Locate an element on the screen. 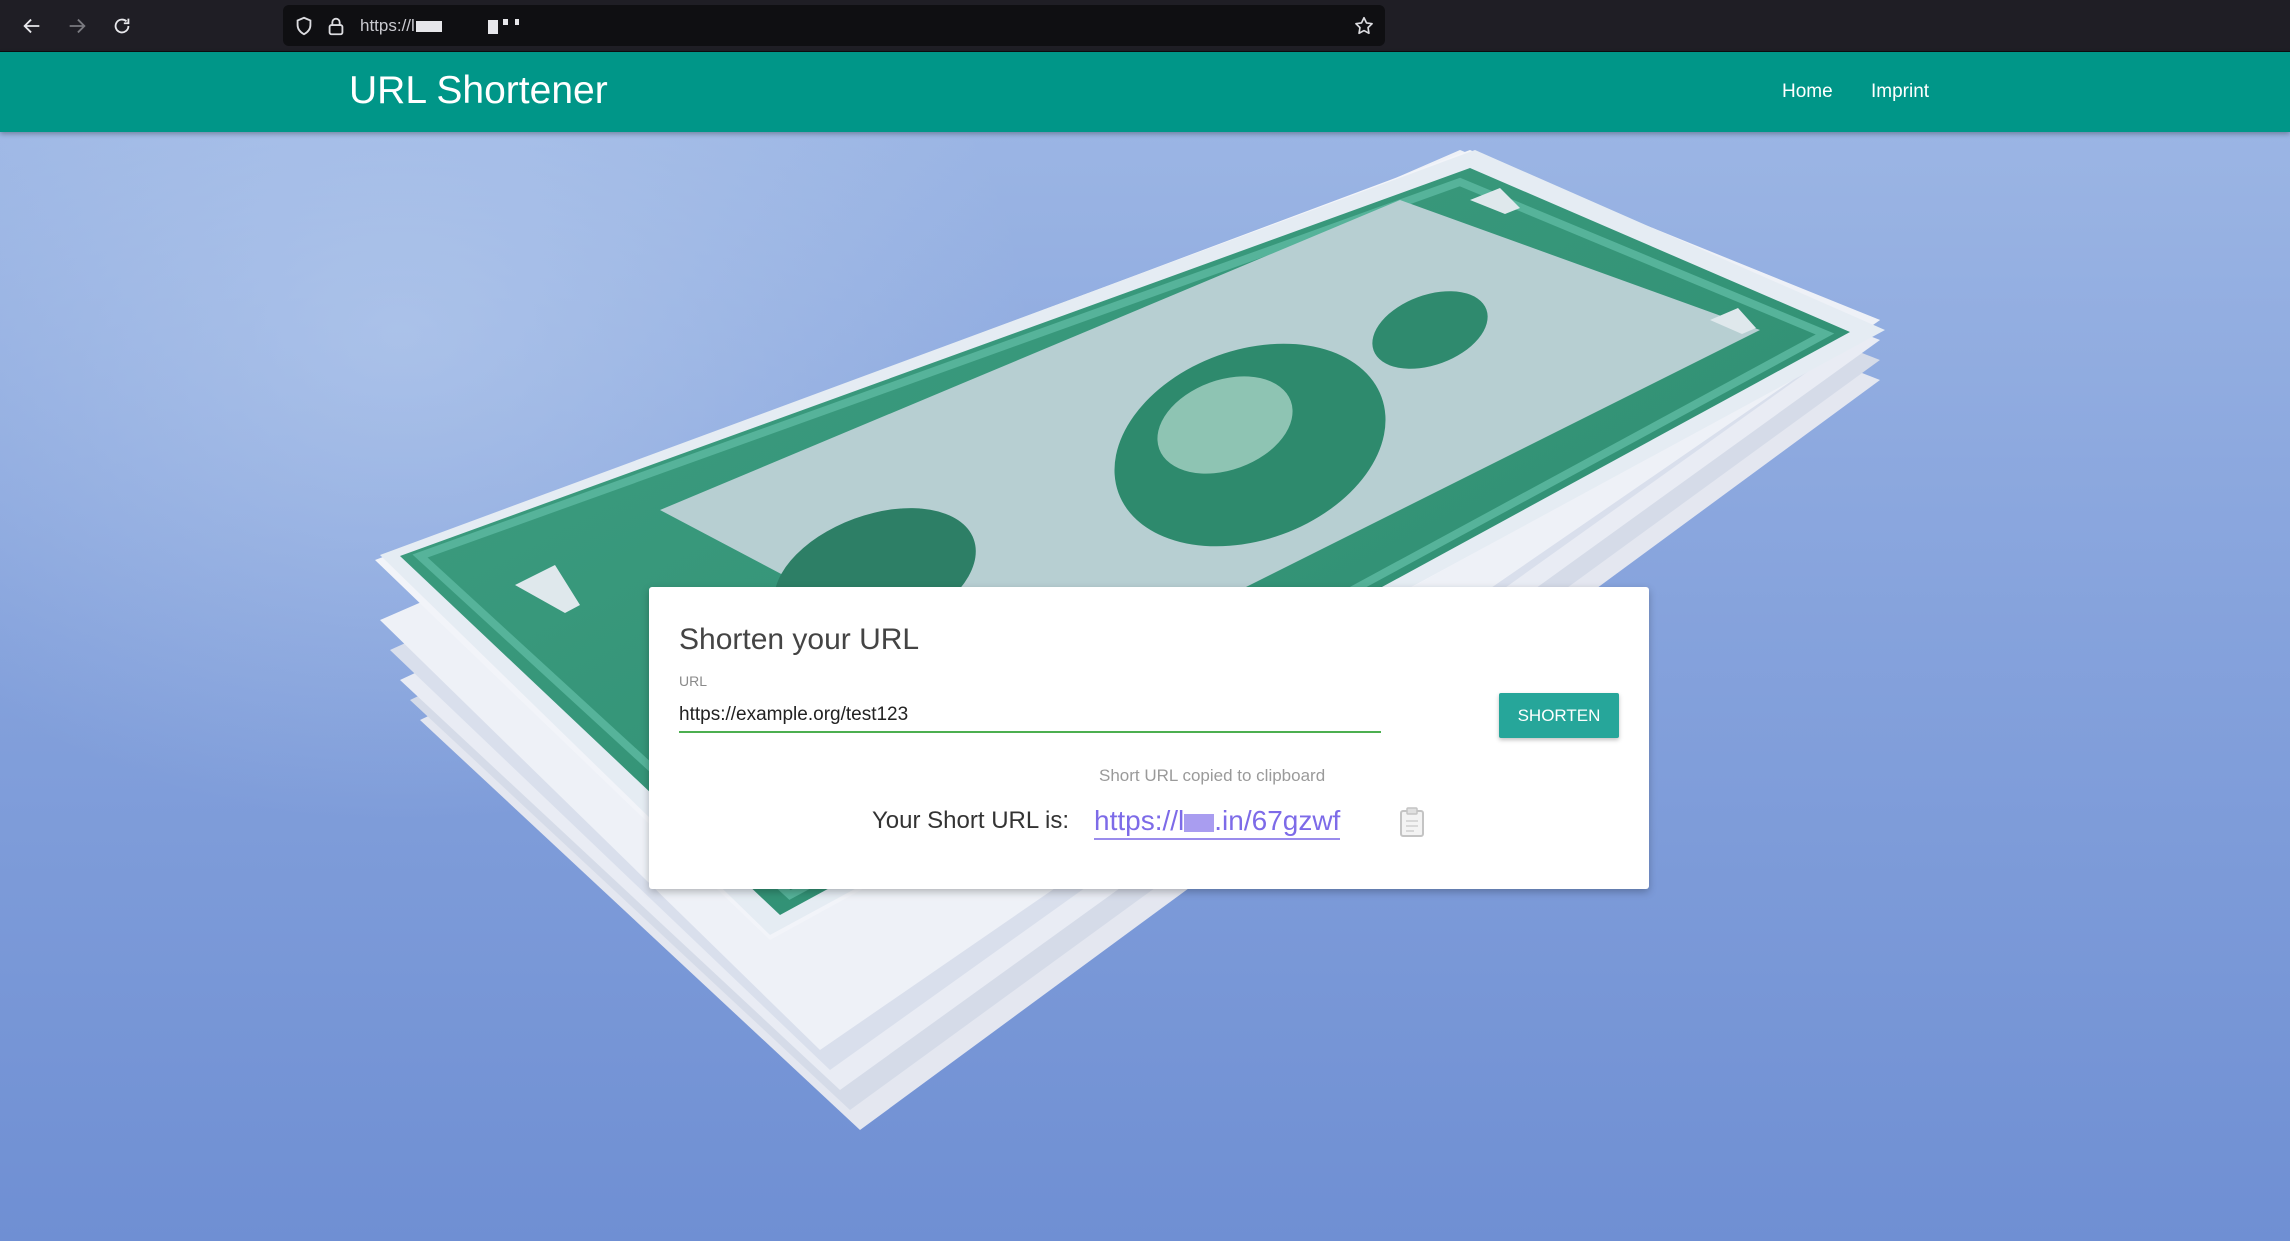 The image size is (2290, 1241). copied-status-text: Short URL copied to clipboard is located at coordinates (1212, 775).